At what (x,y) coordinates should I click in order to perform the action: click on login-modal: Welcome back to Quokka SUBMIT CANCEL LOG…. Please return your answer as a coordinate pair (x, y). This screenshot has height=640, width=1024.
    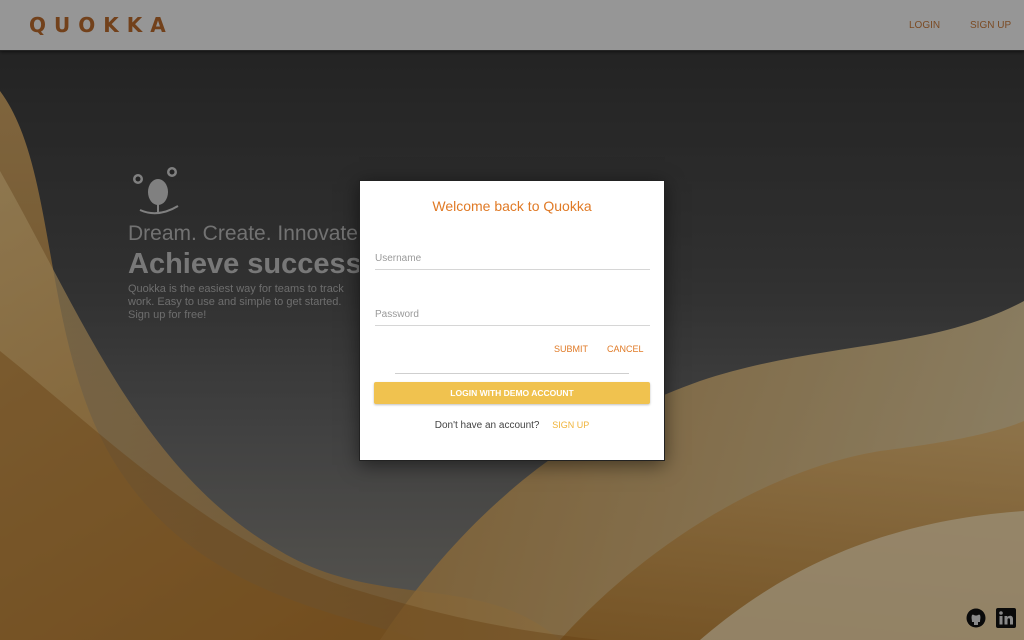
    Looking at the image, I should click on (512, 320).